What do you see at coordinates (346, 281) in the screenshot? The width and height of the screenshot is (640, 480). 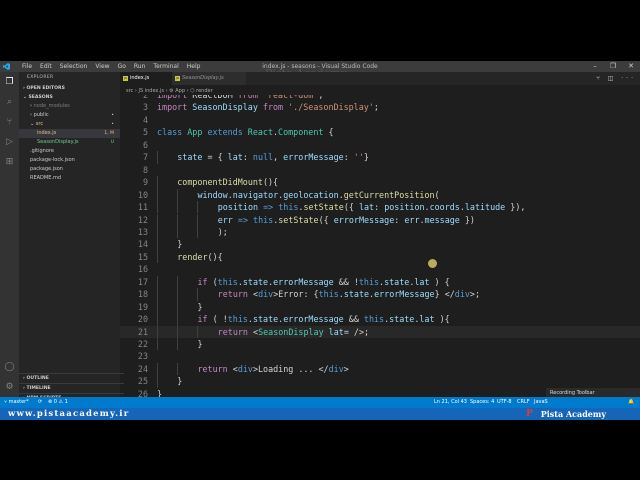 I see `code-token: && !` at bounding box center [346, 281].